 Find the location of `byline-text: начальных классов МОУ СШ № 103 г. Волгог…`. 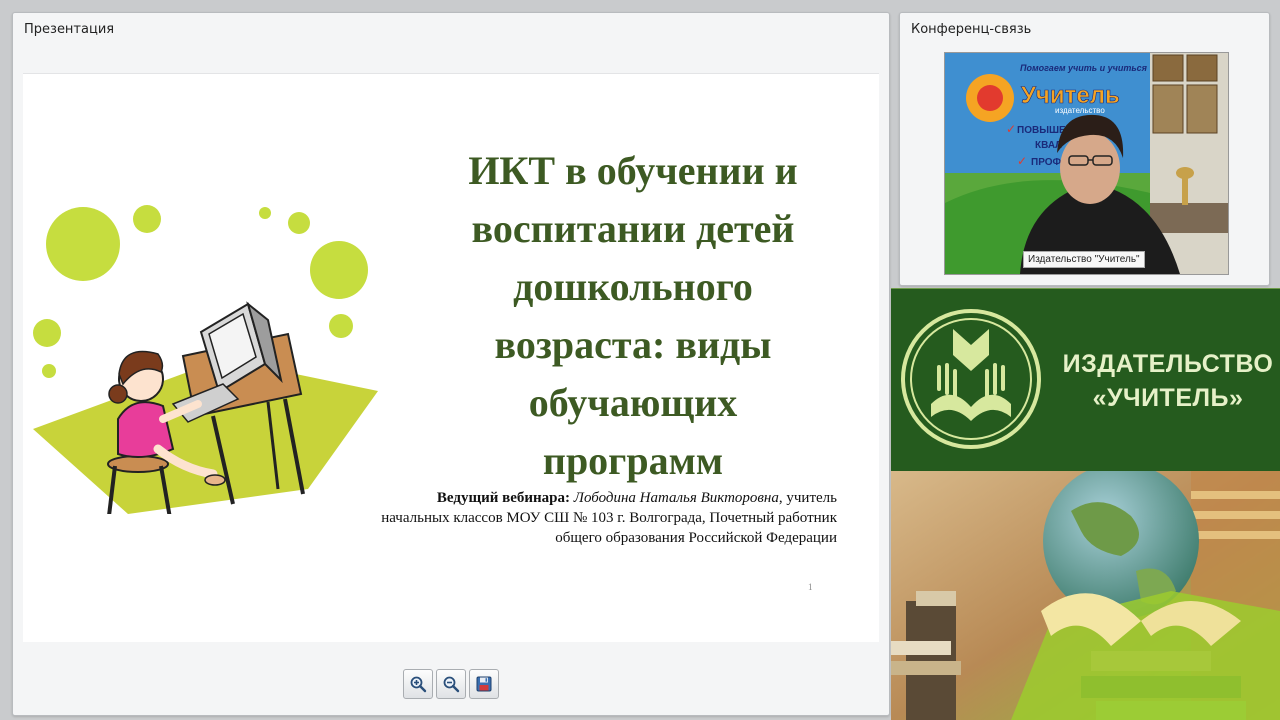

byline-text: начальных классов МОУ СШ № 103 г. Волгог… is located at coordinates (609, 518).